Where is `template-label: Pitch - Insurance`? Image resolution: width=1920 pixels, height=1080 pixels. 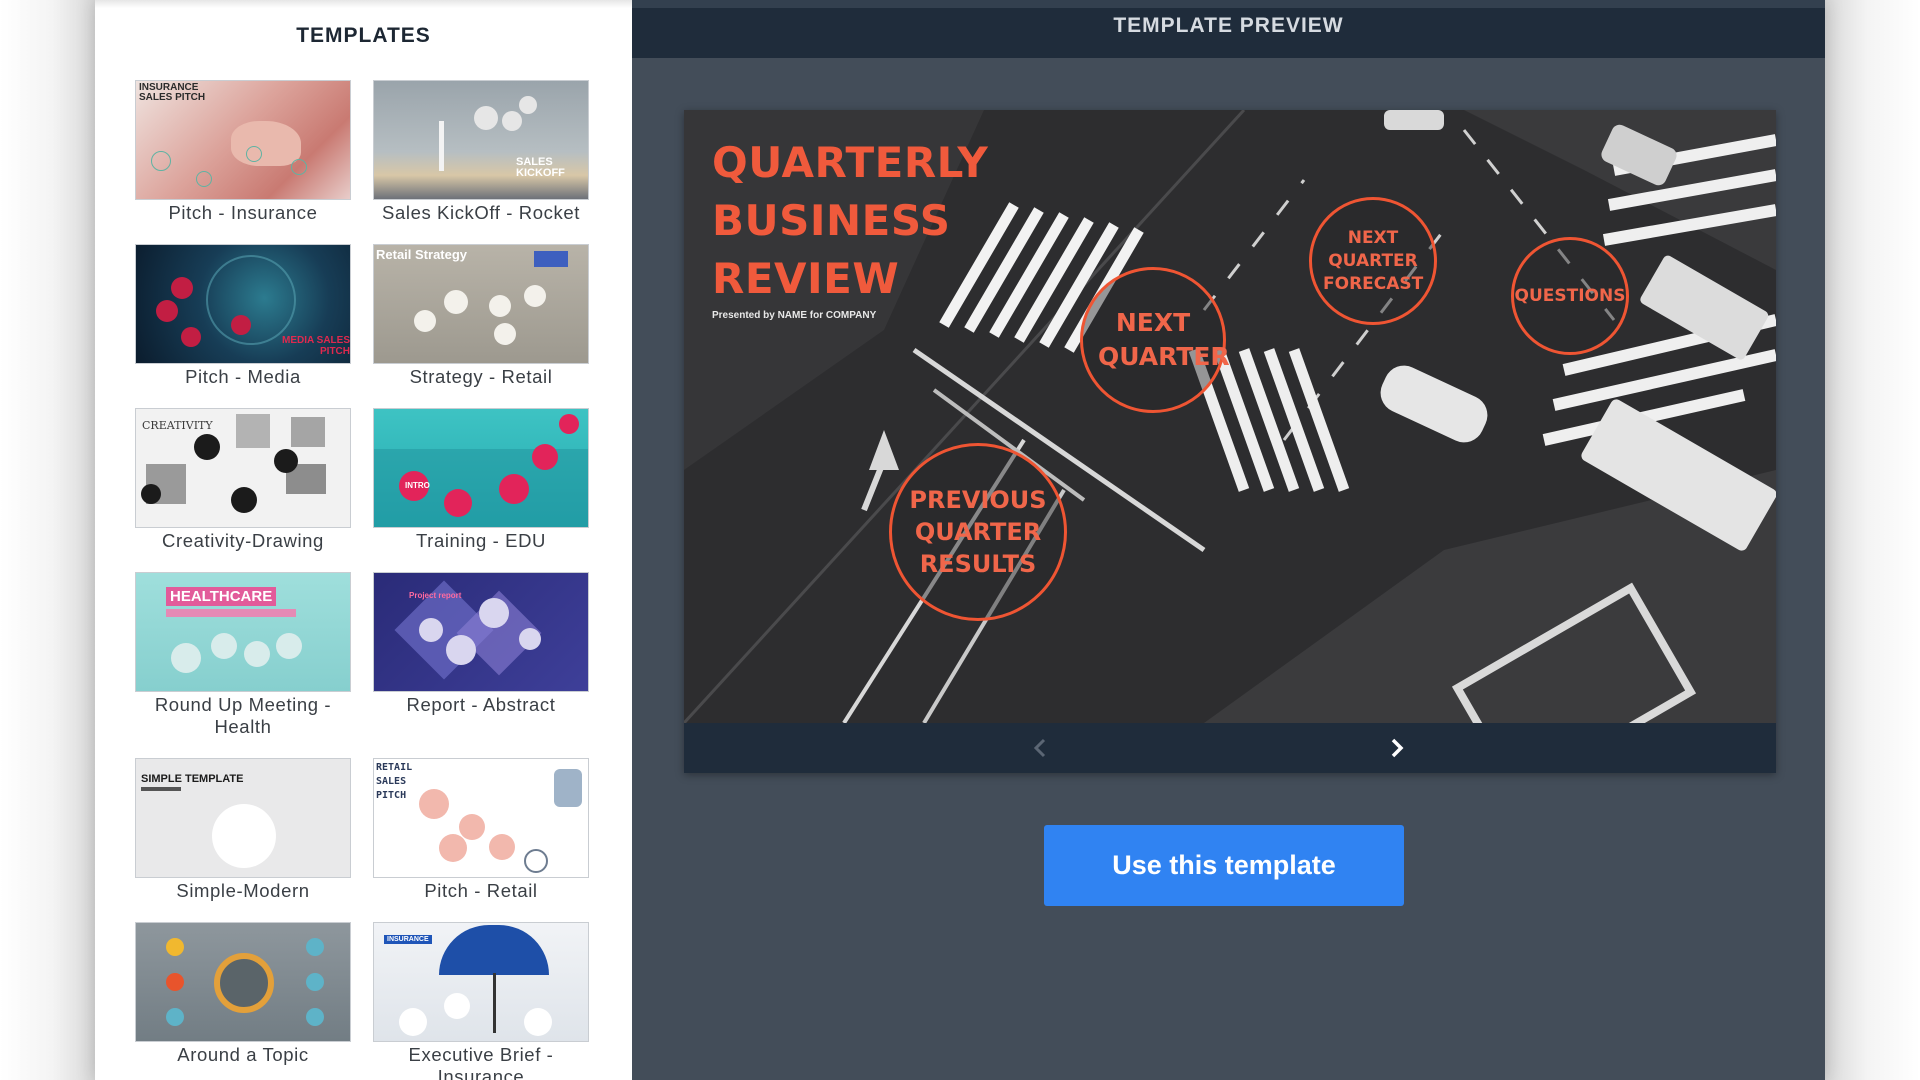
template-label: Pitch - Insurance is located at coordinates (243, 212).